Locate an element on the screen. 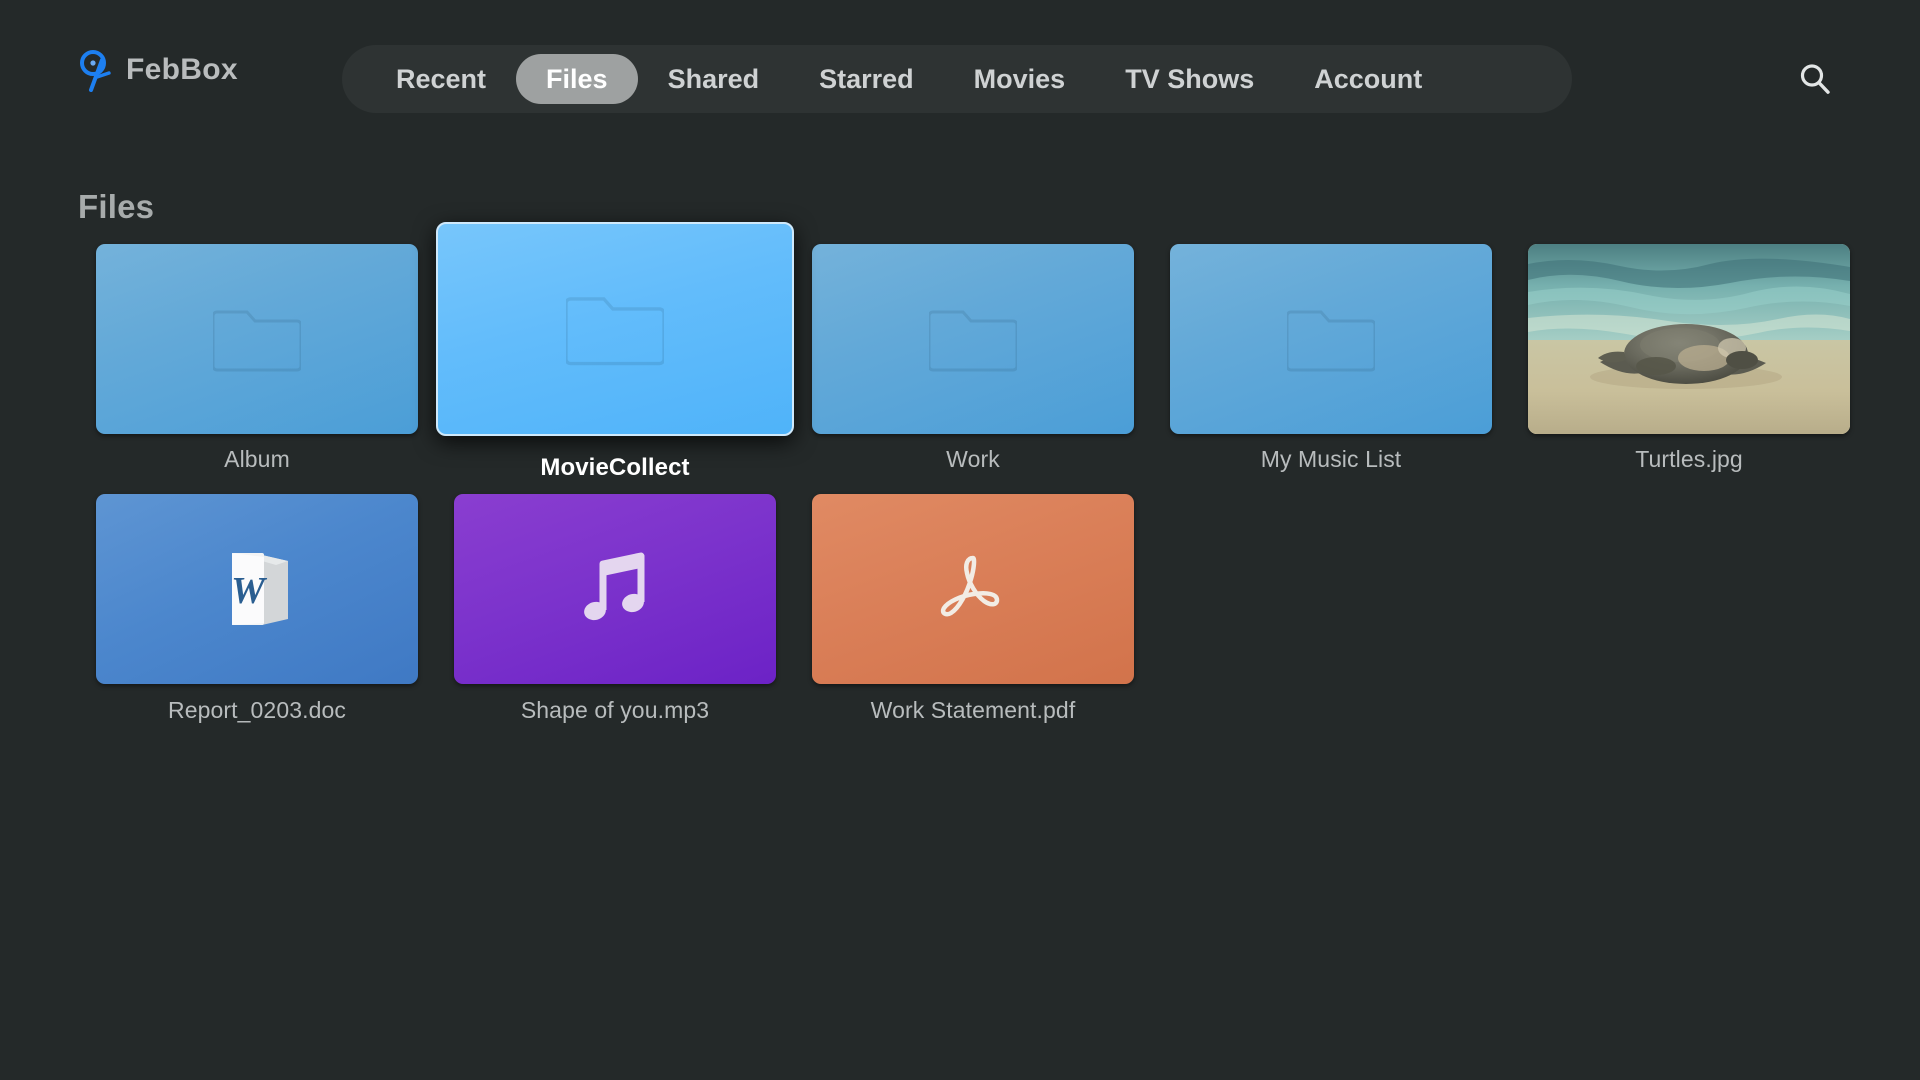  nav-item-recent: Recent is located at coordinates (441, 79).